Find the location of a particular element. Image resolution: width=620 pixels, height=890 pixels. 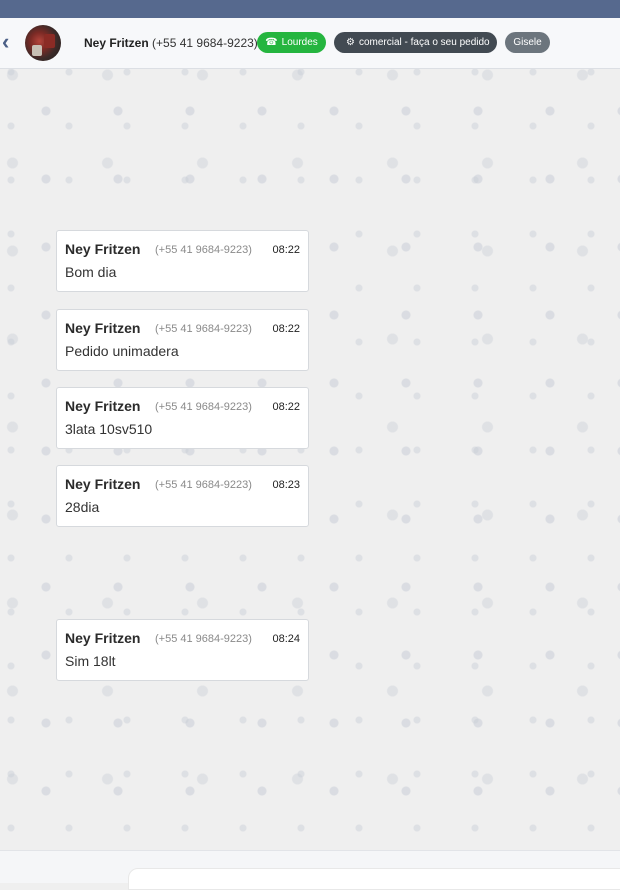

message-text: Bom dia is located at coordinates (91, 272).